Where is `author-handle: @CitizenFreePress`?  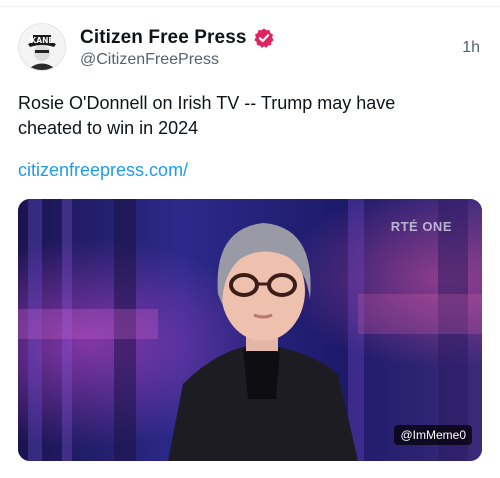
author-handle: @CitizenFreePress is located at coordinates (149, 60).